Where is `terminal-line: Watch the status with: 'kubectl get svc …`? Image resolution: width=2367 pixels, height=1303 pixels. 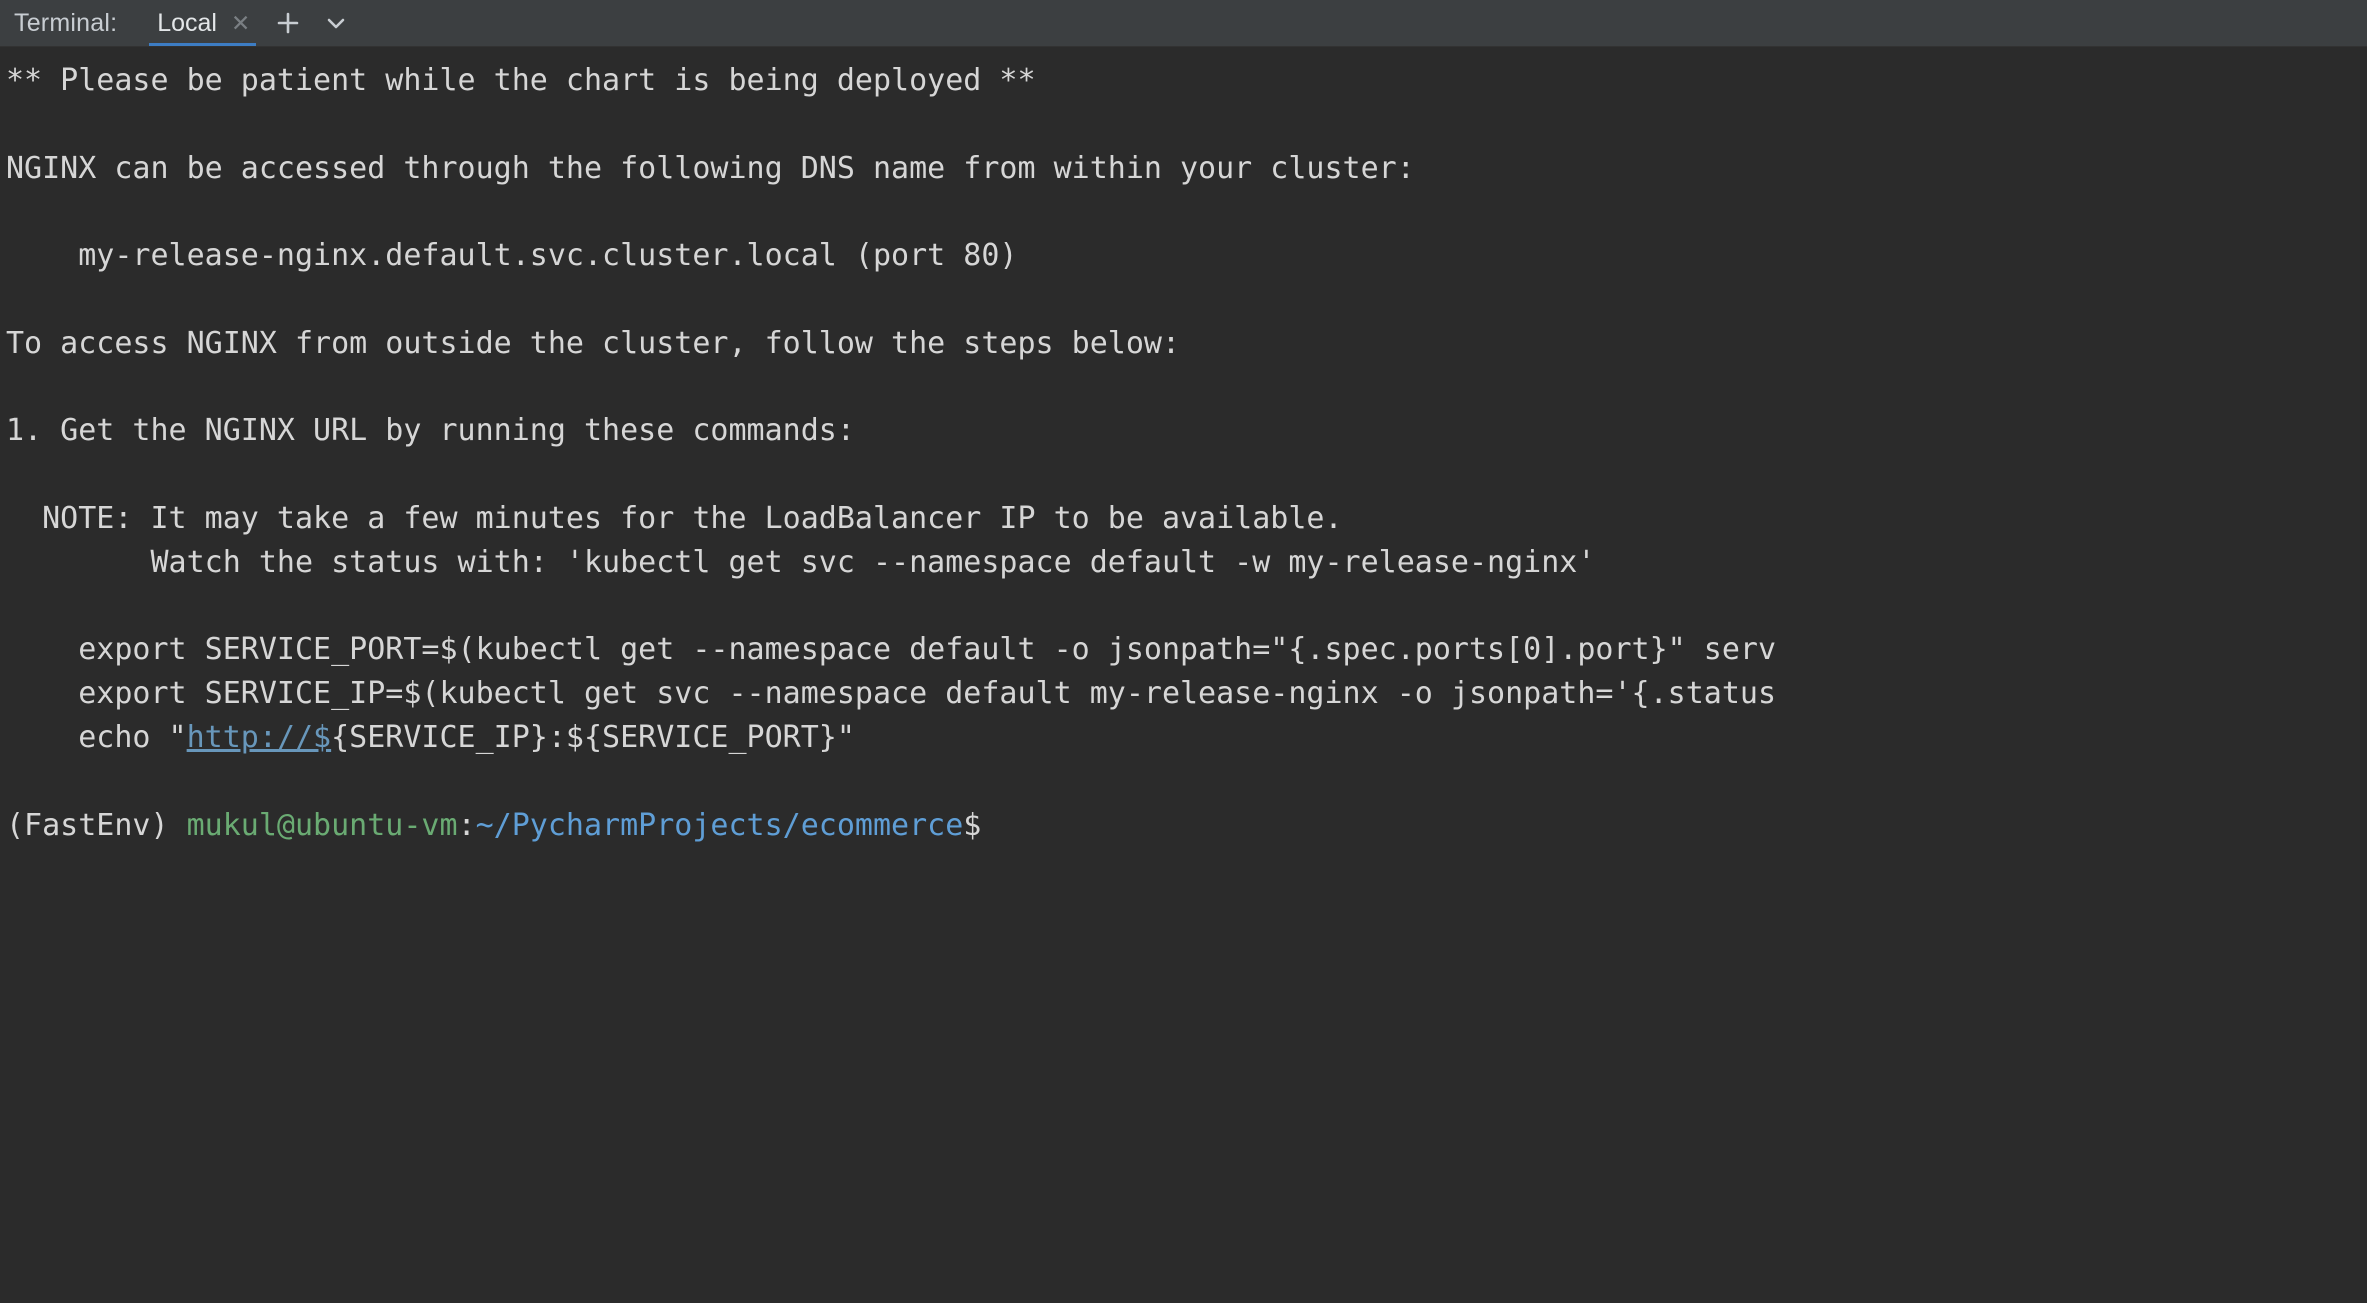
terminal-line: Watch the status with: 'kubectl get svc … is located at coordinates (801, 562).